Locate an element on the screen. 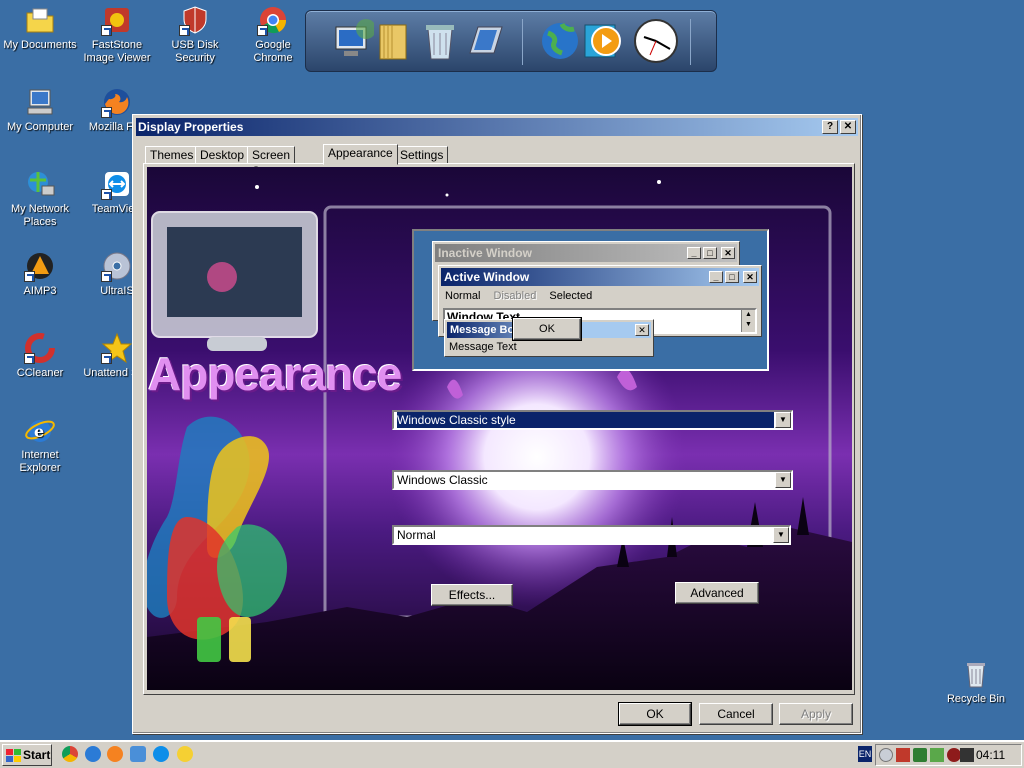 The width and height of the screenshot is (1024, 768). folder-icon is located at coordinates (393, 42).